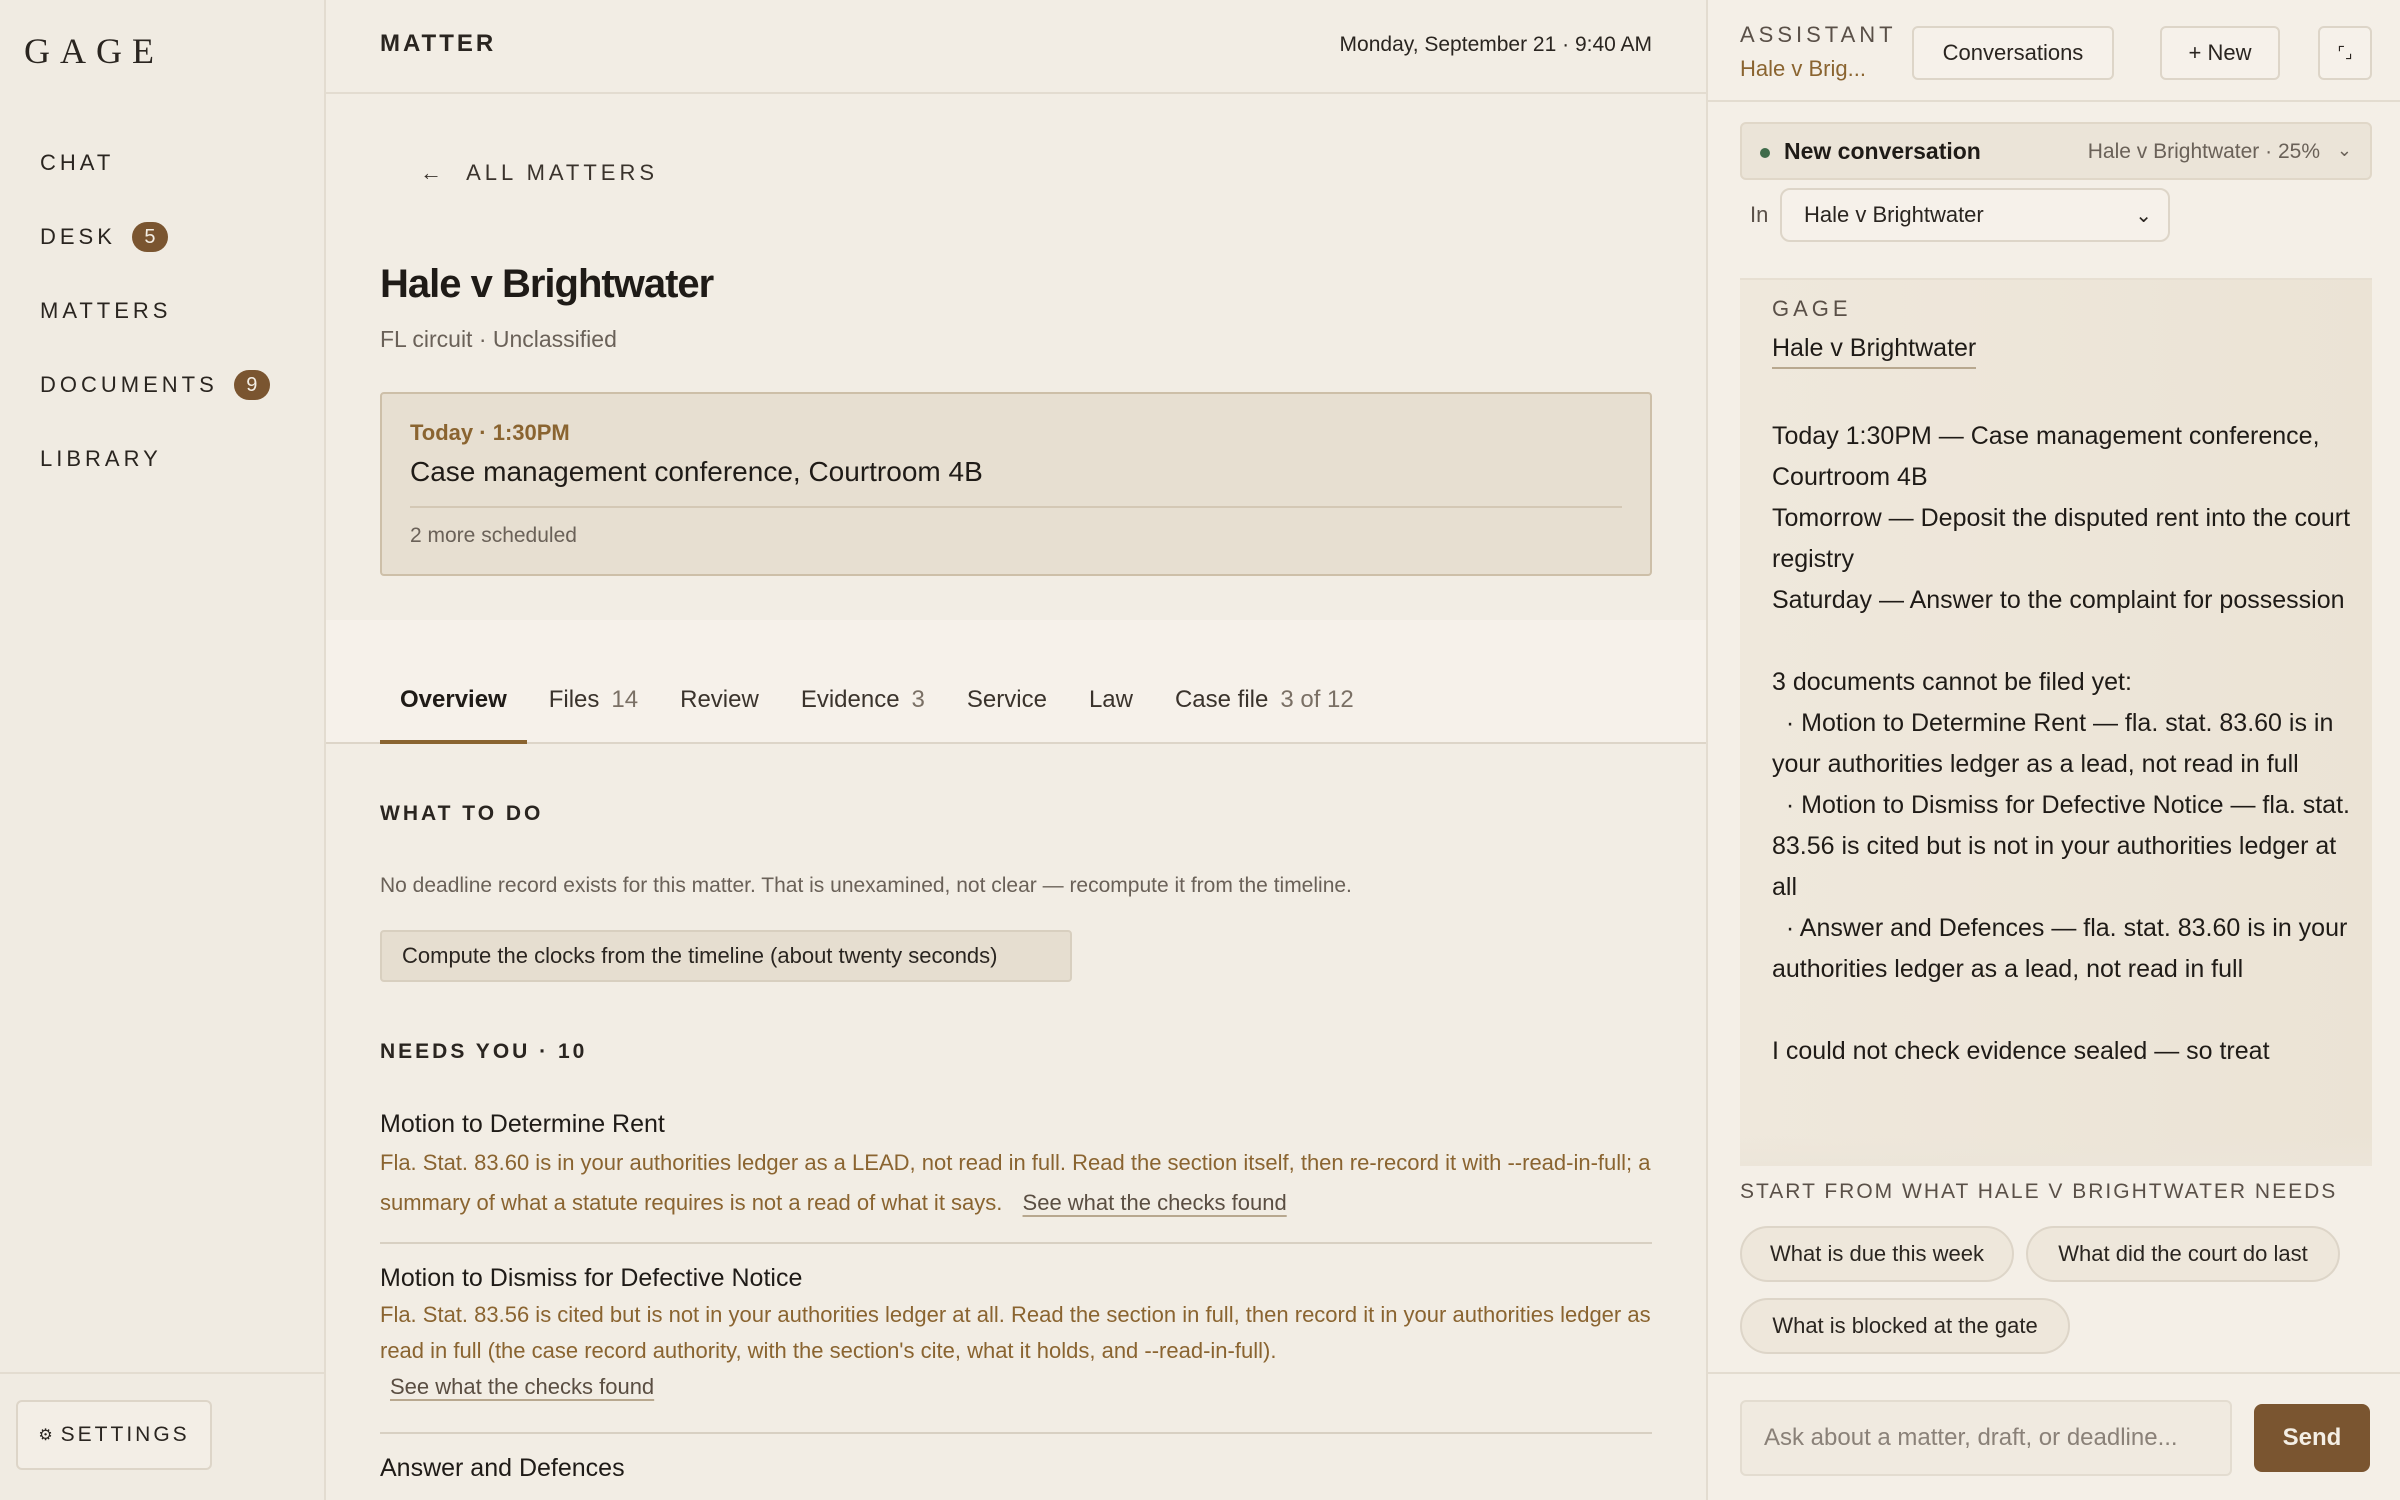 Image resolution: width=2400 pixels, height=1500 pixels. What do you see at coordinates (1006, 699) in the screenshot?
I see `tab-label: Service` at bounding box center [1006, 699].